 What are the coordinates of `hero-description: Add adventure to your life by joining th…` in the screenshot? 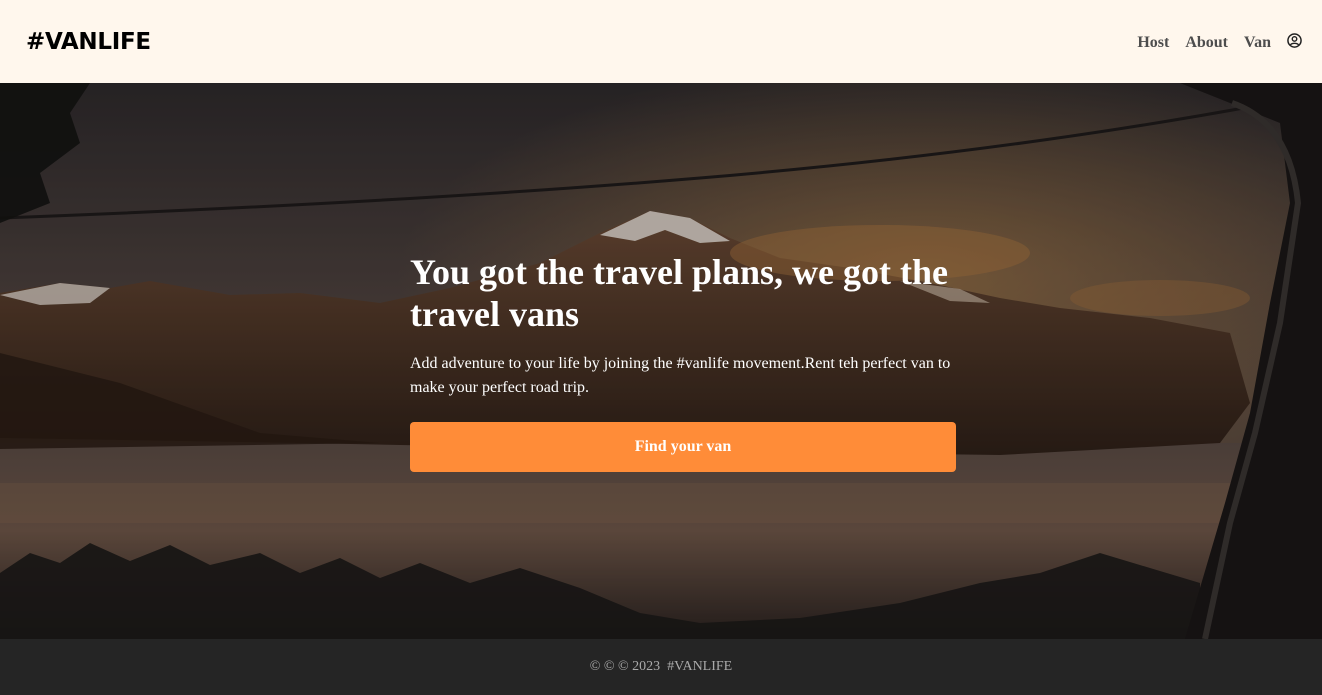 It's located at (680, 375).